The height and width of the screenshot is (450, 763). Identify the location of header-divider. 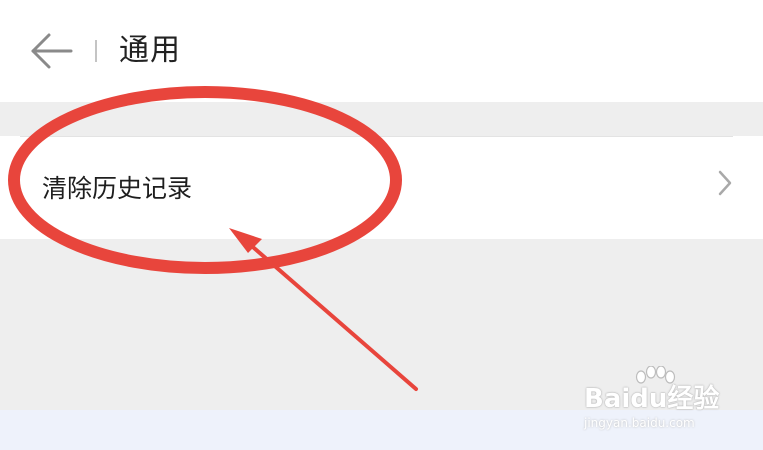
(96, 51).